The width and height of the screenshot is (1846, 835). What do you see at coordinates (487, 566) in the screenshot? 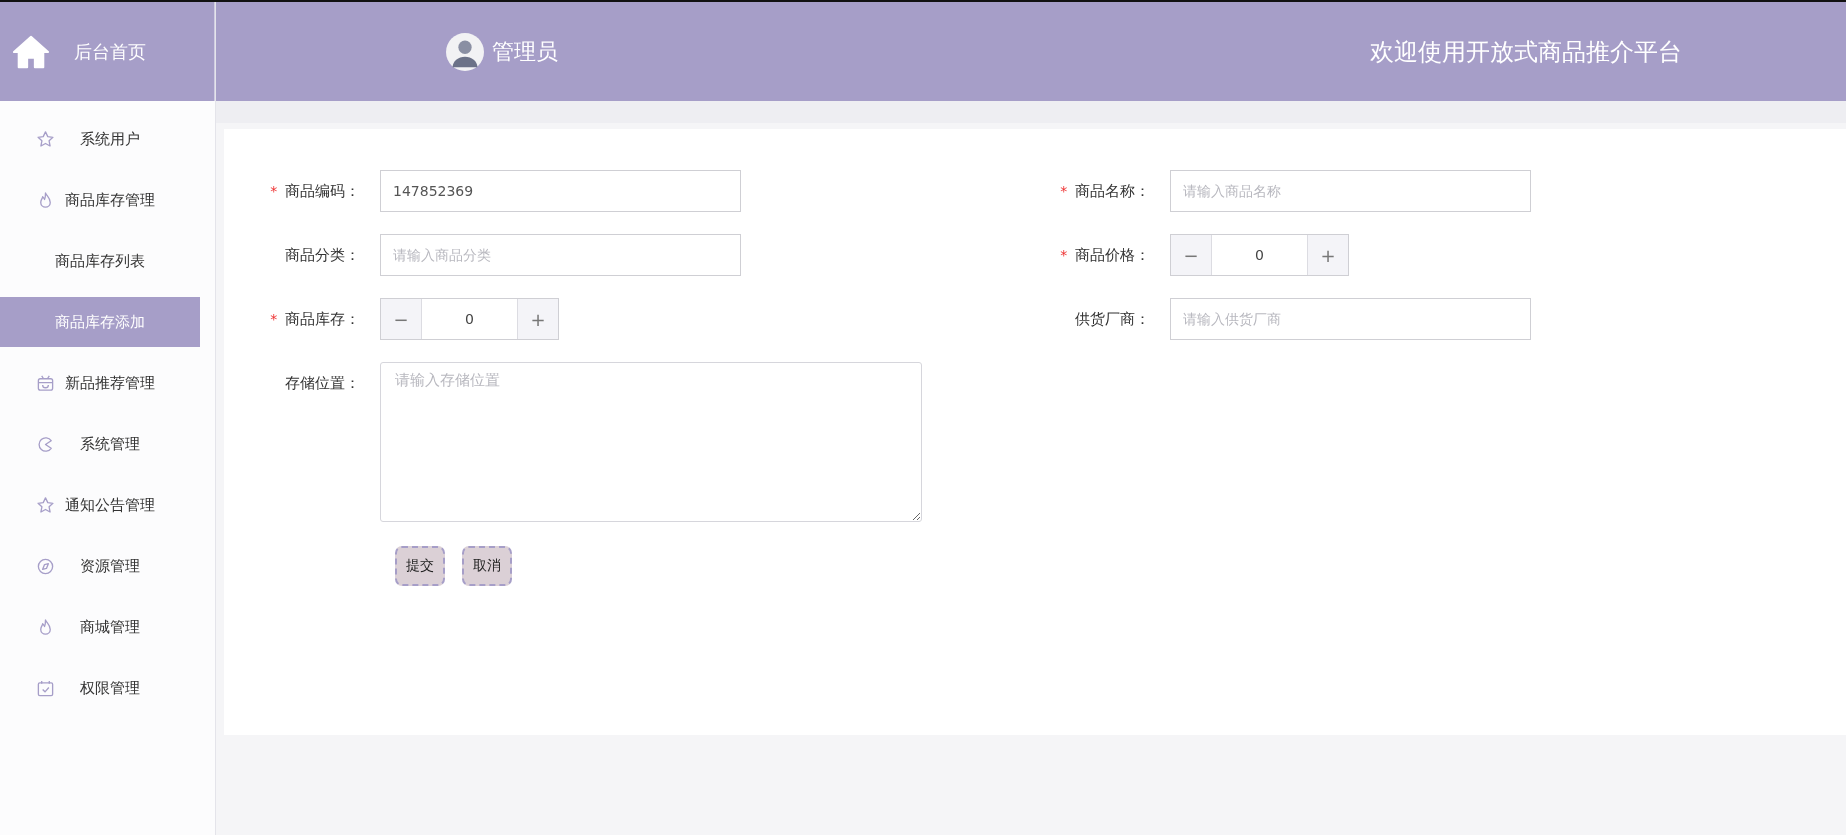
I see `form-button: 取消` at bounding box center [487, 566].